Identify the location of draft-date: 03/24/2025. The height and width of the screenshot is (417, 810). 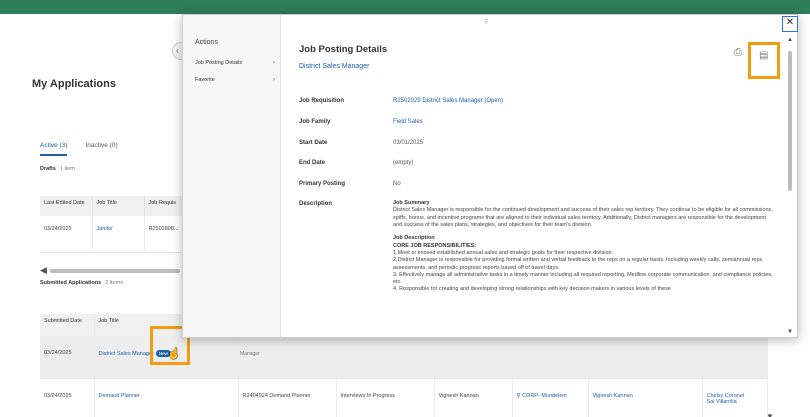
(66, 234).